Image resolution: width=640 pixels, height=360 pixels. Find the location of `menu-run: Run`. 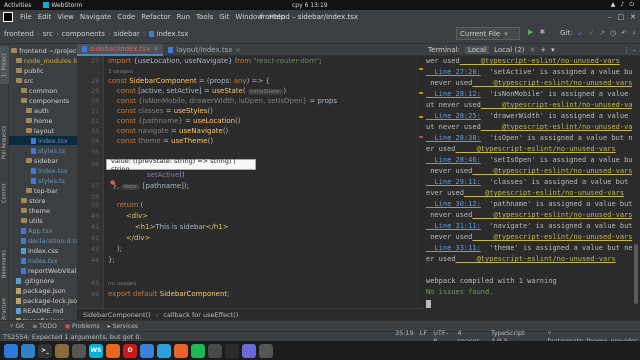

menu-run: Run is located at coordinates (183, 17).